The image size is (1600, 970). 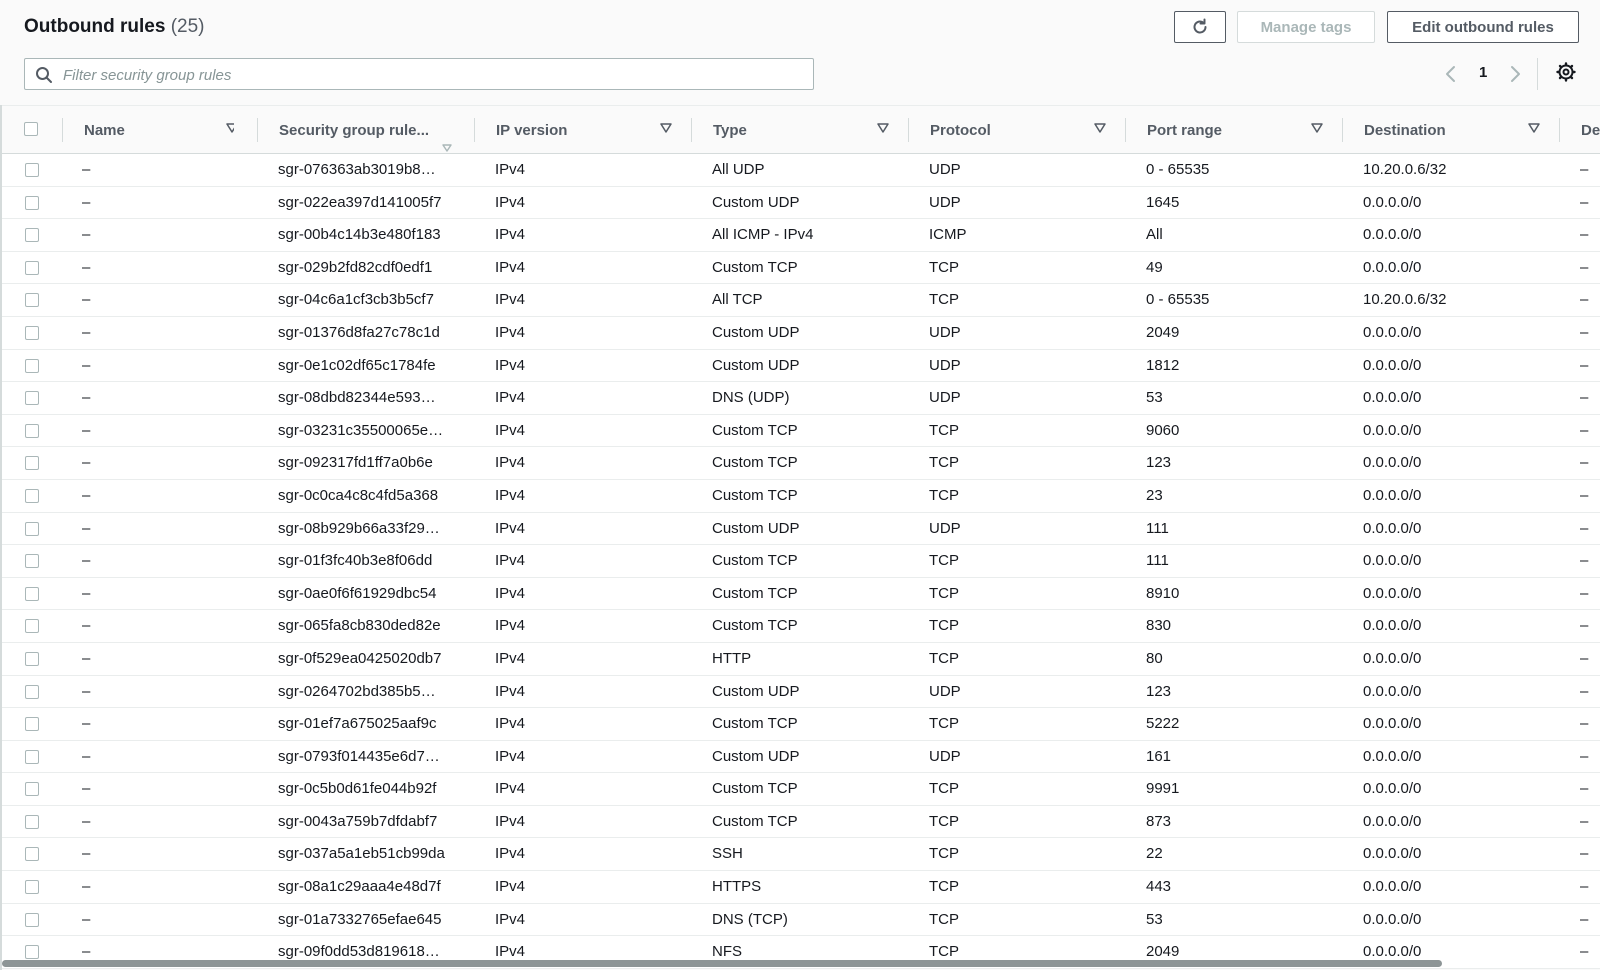 What do you see at coordinates (1456, 130) in the screenshot?
I see `column-header-destination: Destination` at bounding box center [1456, 130].